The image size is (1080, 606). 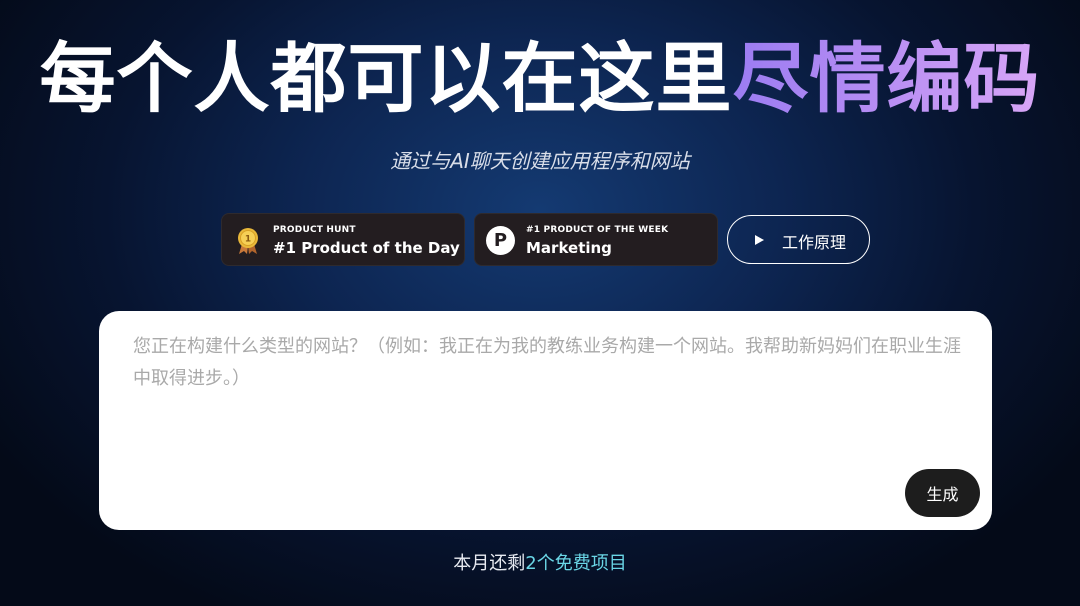 I want to click on hero-title: 每个人都可以在这里尽情编码, so click(x=540, y=79).